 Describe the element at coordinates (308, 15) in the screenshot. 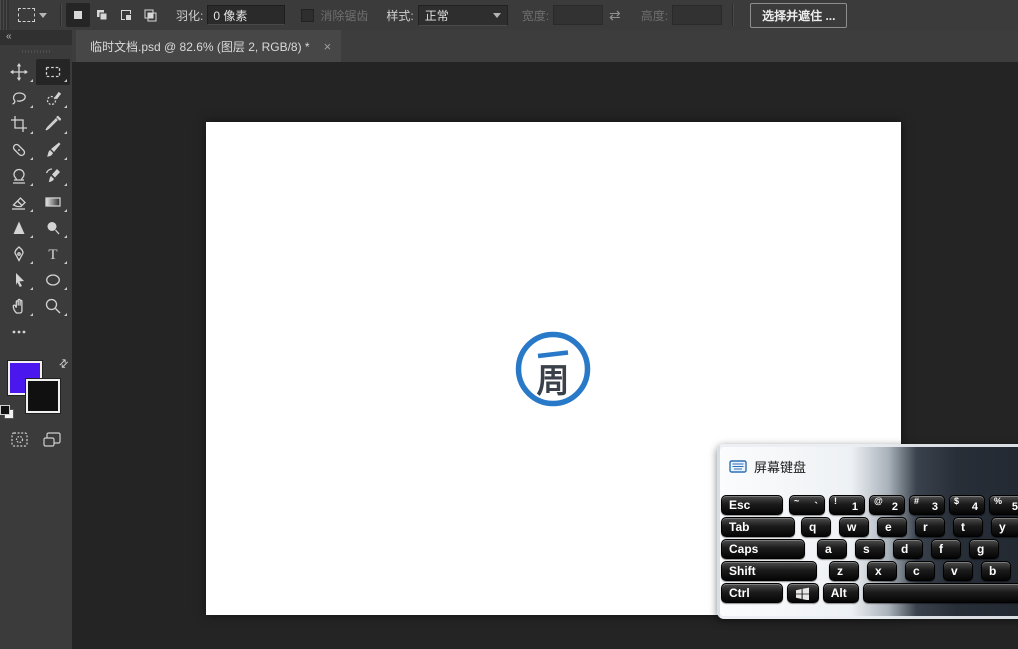

I see `antialias-checkbox` at that location.